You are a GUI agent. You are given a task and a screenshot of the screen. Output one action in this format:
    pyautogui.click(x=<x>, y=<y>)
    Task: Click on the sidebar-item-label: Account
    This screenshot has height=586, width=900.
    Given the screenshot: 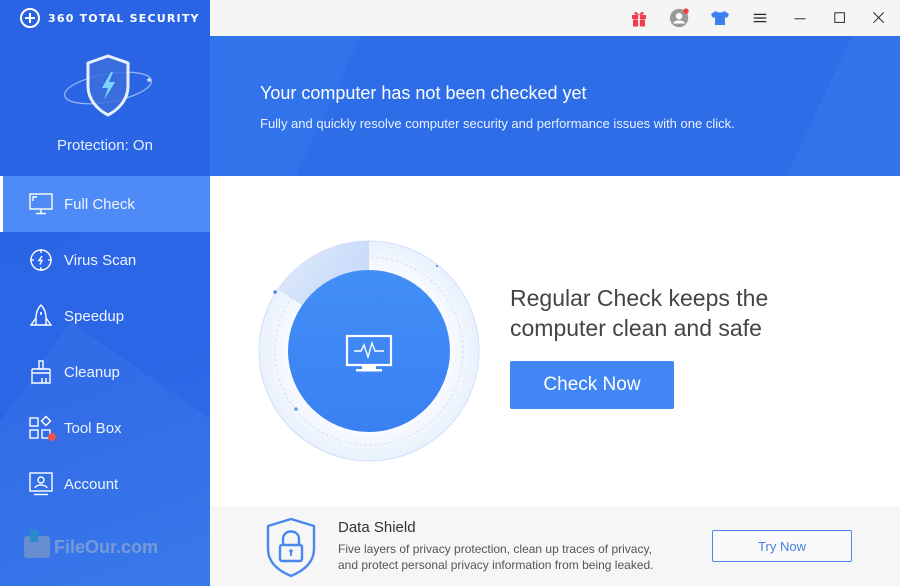 What is the action you would take?
    pyautogui.click(x=91, y=484)
    